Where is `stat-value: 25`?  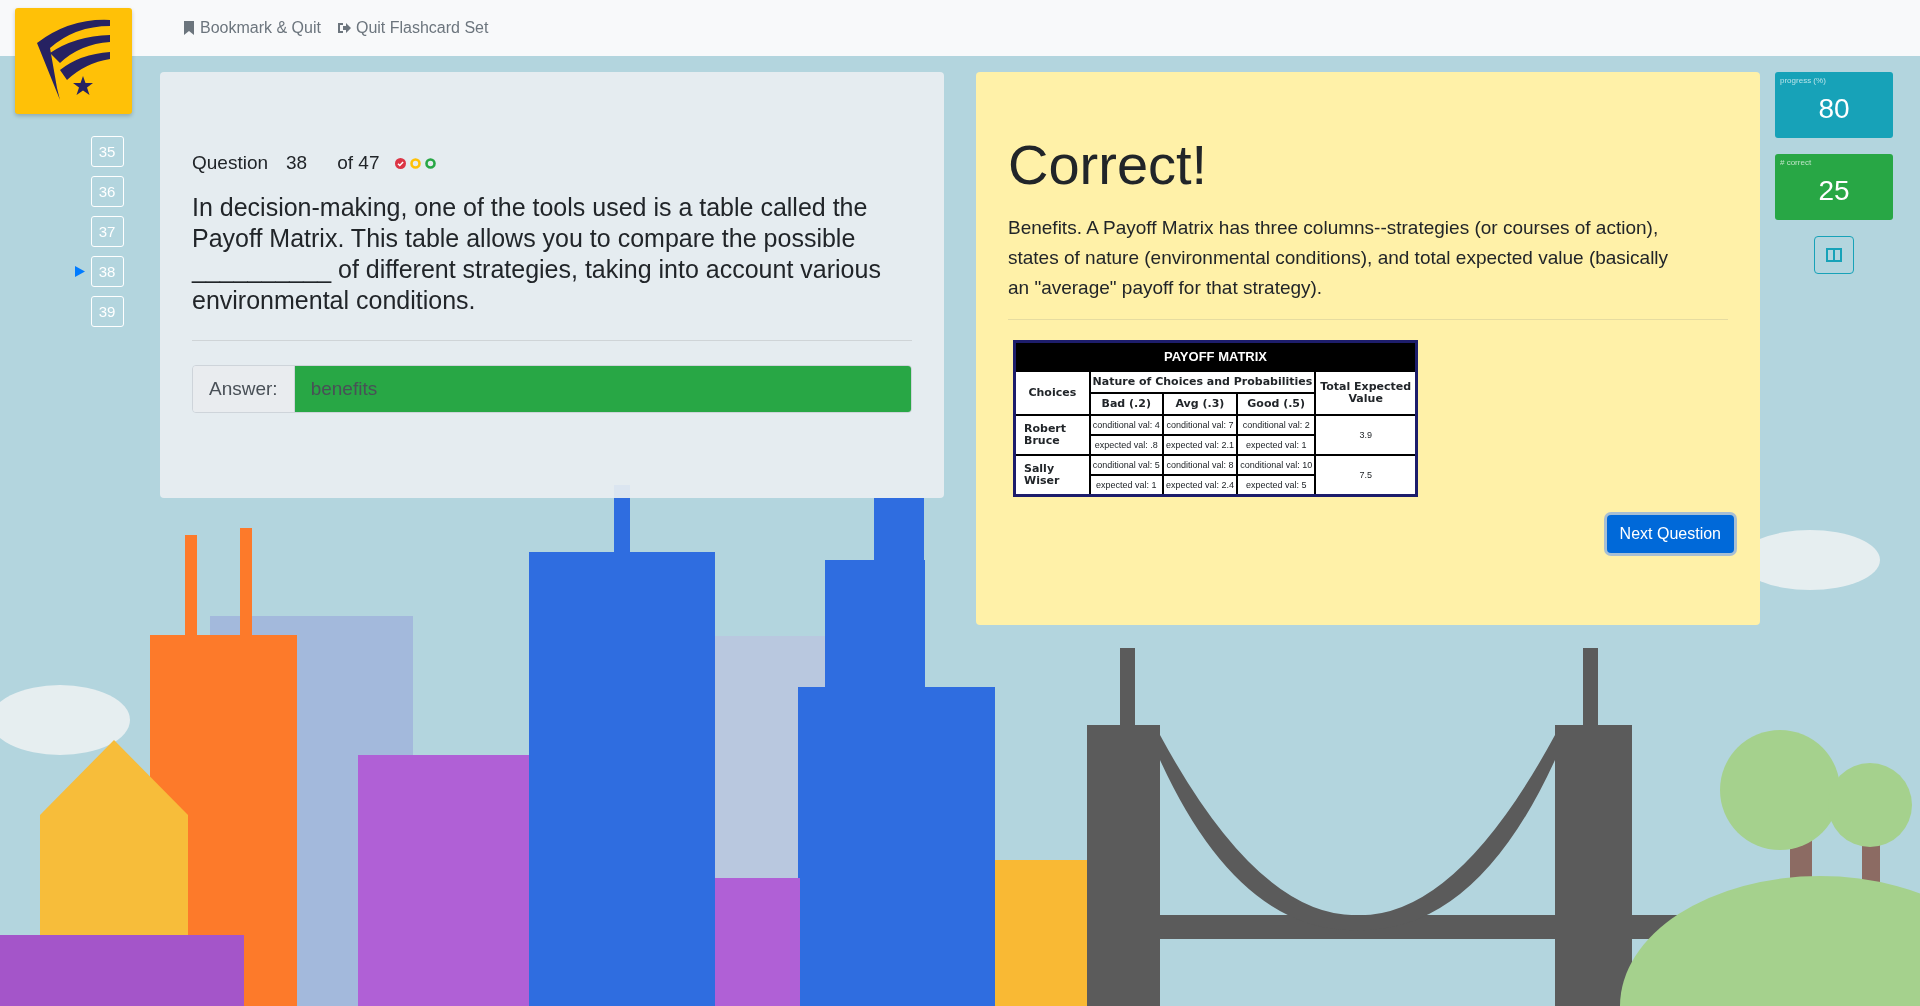
stat-value: 25 is located at coordinates (1834, 191).